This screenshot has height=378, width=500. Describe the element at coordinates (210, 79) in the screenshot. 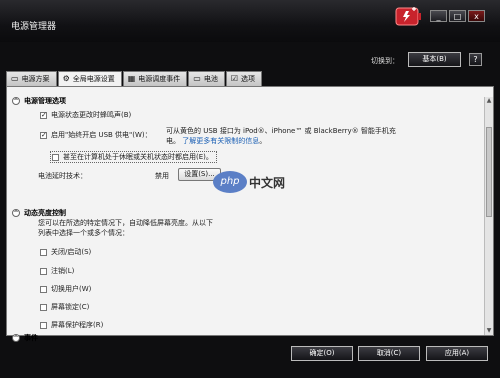

I see `tab-label: 电池` at that location.